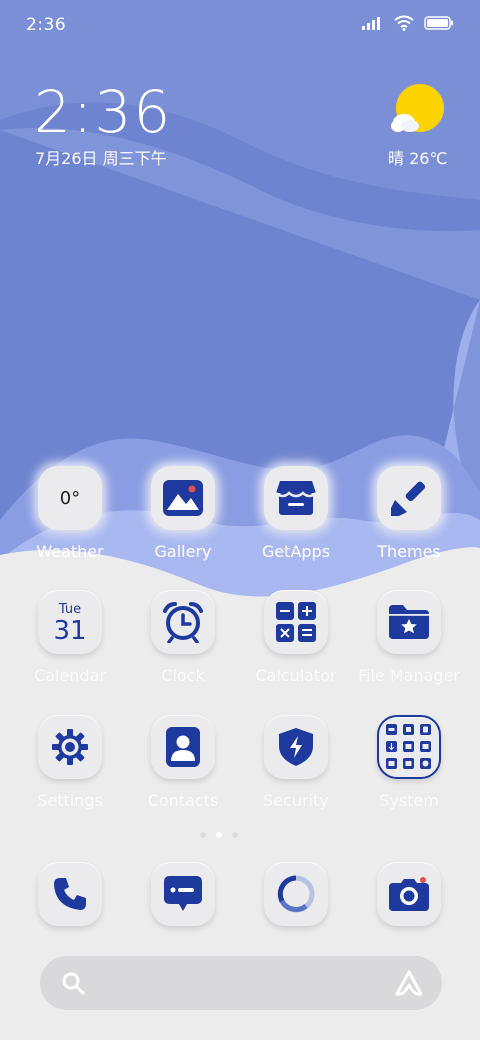  What do you see at coordinates (101, 158) in the screenshot?
I see `clock-widget-date: 7月26日 周三下午` at bounding box center [101, 158].